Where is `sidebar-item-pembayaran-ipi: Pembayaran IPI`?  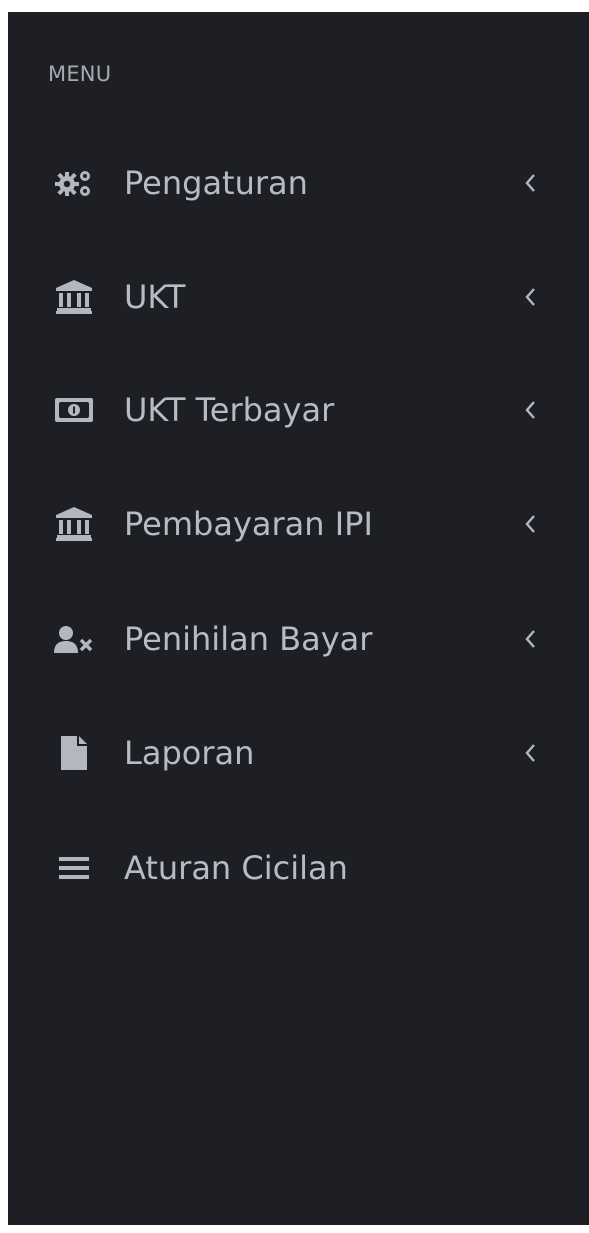 sidebar-item-pembayaran-ipi: Pembayaran IPI is located at coordinates (298, 524).